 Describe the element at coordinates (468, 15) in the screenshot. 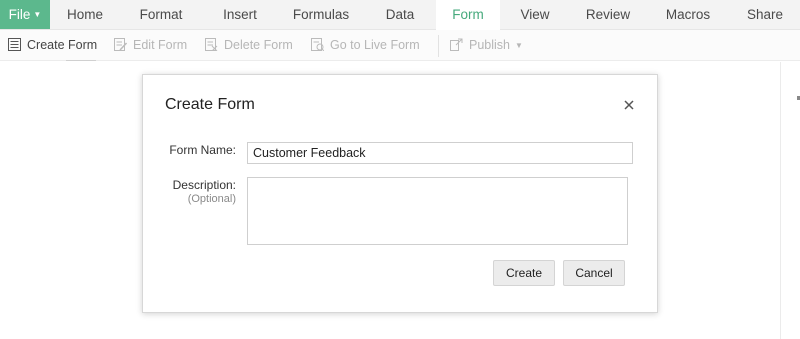

I see `menu-form: Form` at that location.